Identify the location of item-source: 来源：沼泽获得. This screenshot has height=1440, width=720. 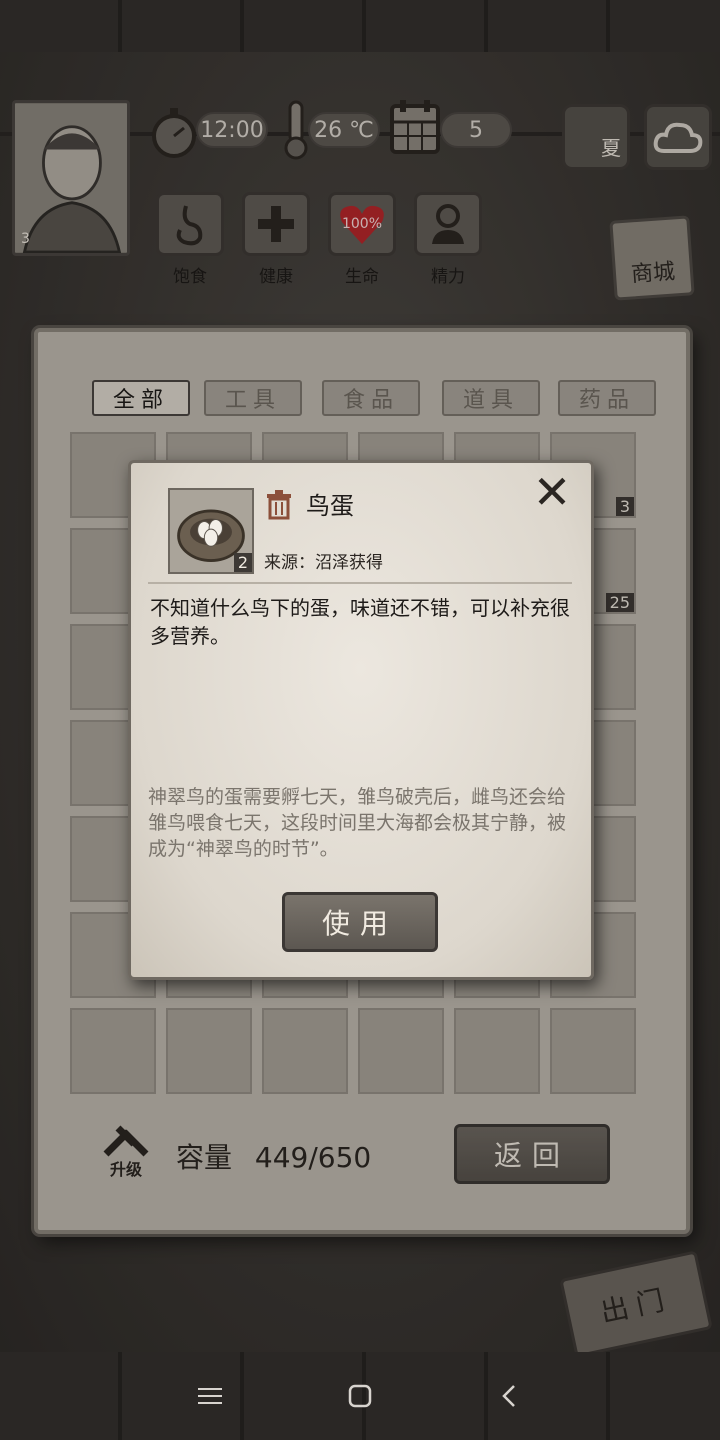
(323, 563).